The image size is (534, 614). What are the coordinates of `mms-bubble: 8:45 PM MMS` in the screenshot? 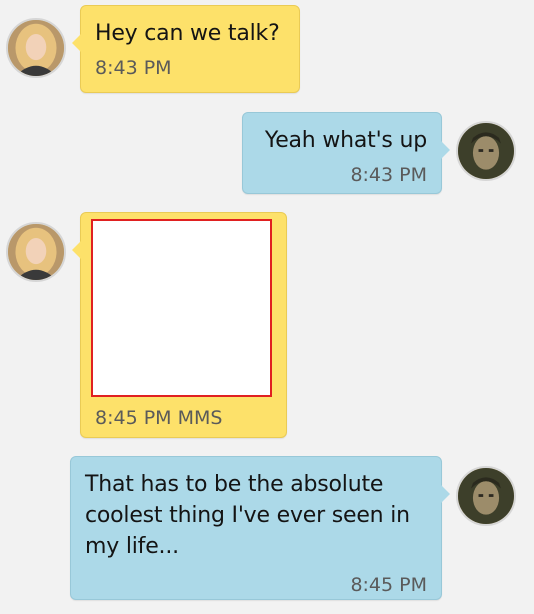 It's located at (179, 325).